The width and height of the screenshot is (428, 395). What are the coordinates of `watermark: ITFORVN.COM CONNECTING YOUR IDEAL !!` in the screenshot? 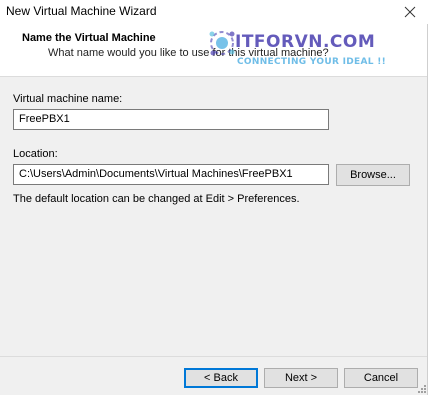 It's located at (309, 50).